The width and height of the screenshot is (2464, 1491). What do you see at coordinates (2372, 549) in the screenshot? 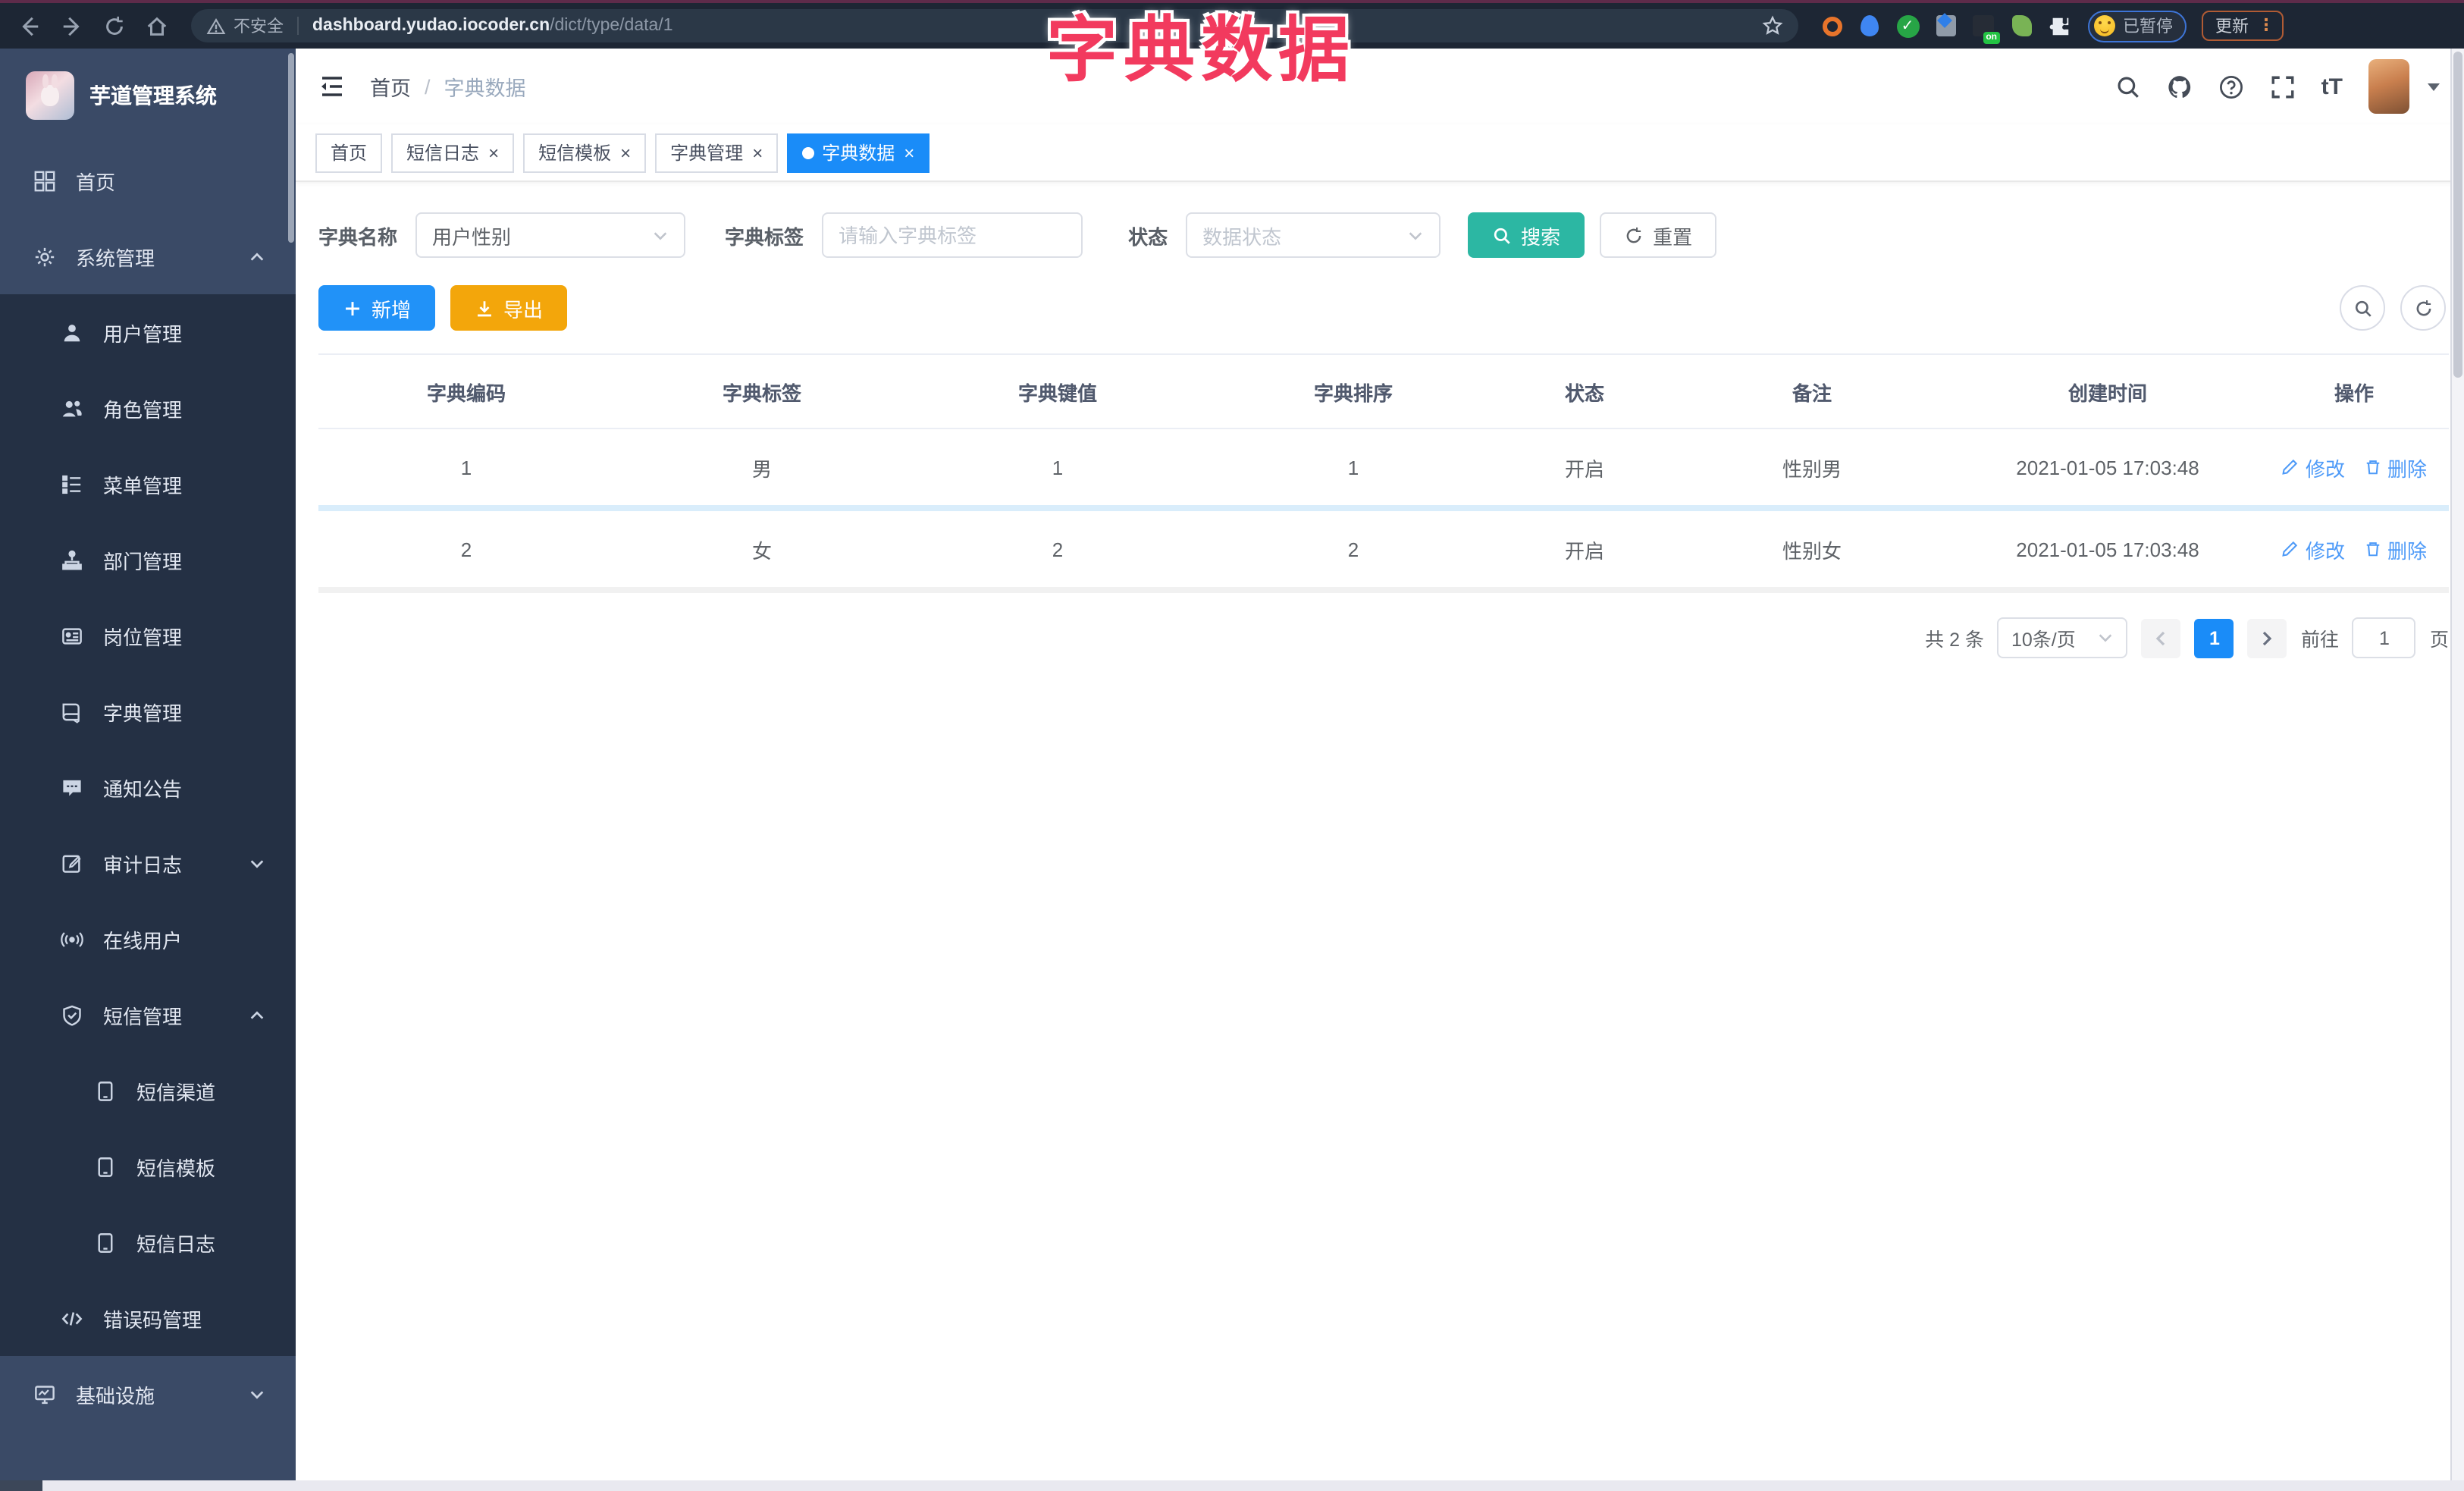
I see `trash-icon` at bounding box center [2372, 549].